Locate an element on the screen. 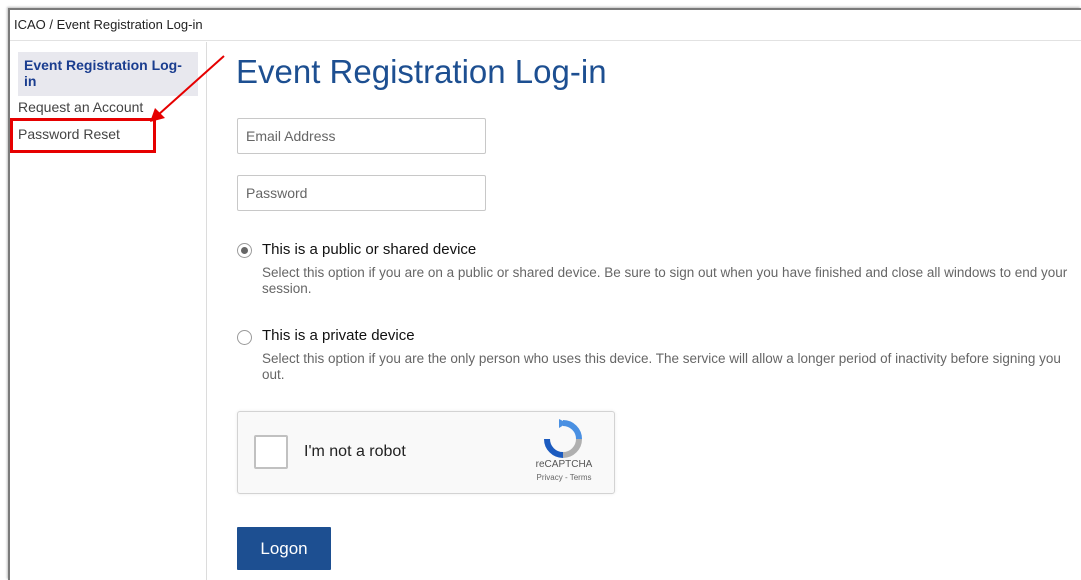  password-input is located at coordinates (361, 193).